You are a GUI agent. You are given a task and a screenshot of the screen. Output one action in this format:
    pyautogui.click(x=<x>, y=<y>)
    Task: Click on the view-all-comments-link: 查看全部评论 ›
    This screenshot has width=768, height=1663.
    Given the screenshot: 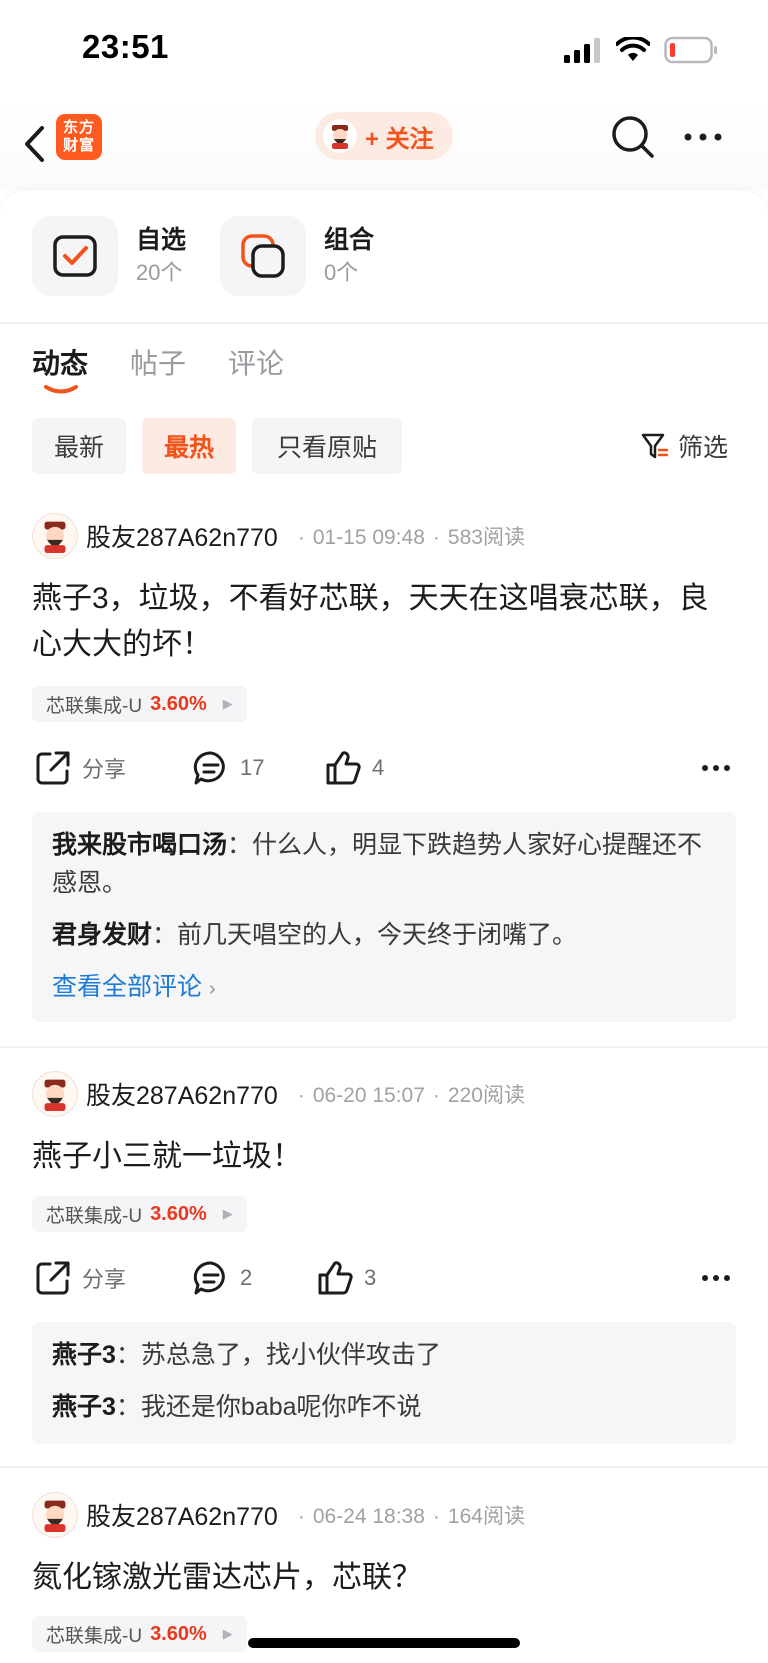 What is the action you would take?
    pyautogui.click(x=384, y=988)
    